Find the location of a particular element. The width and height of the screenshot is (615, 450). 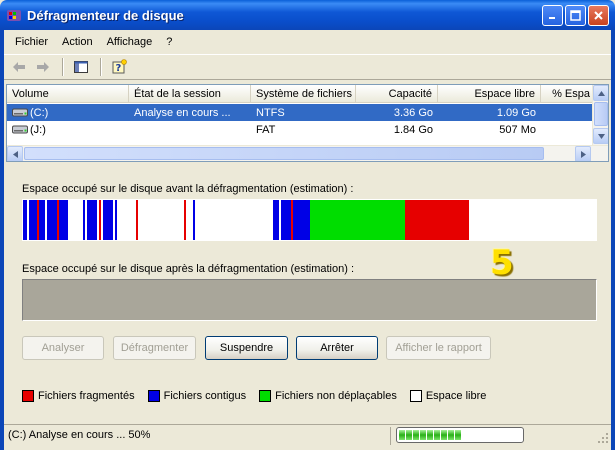

defrag-app-icon is located at coordinates (14, 15).